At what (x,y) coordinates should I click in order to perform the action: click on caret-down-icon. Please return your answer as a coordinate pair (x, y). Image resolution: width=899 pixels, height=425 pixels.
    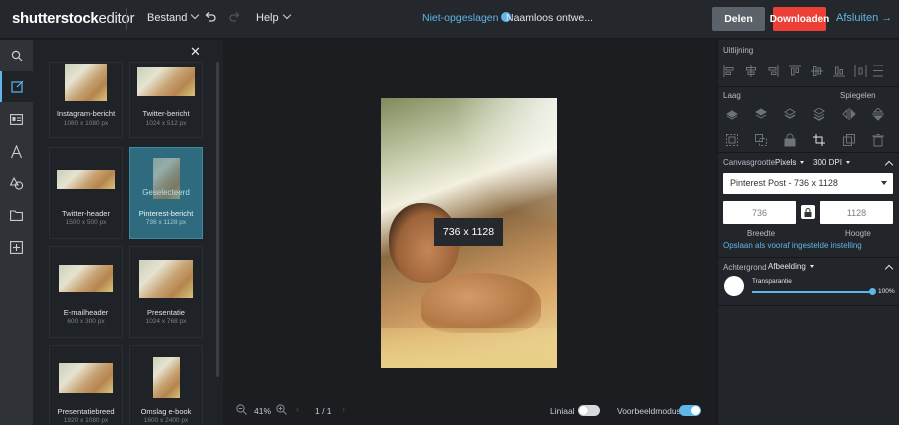
    Looking at the image, I should click on (847, 162).